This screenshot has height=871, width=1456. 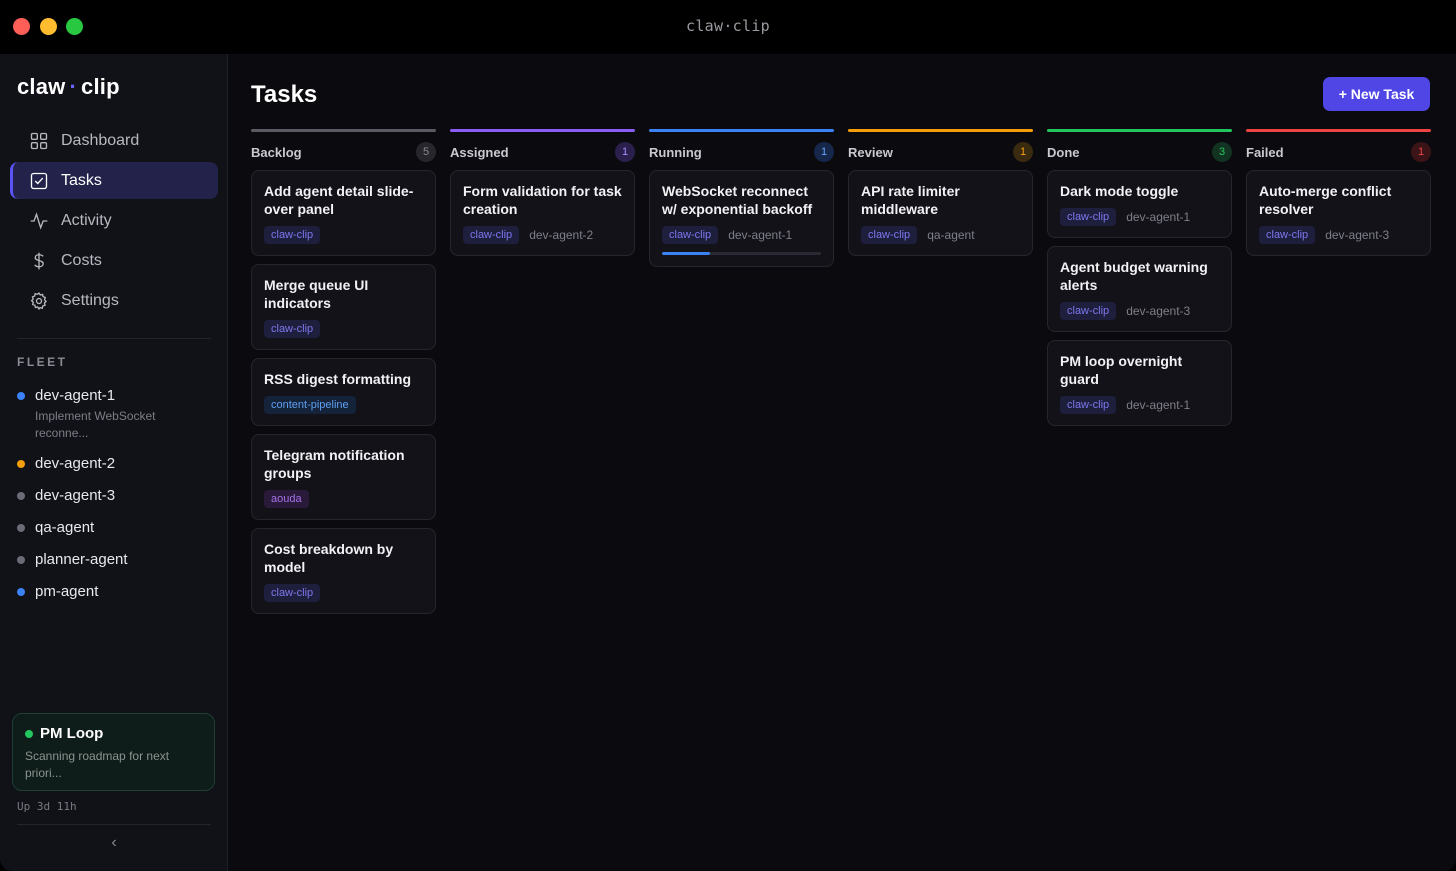 I want to click on logo-text-left: claw, so click(x=41, y=86).